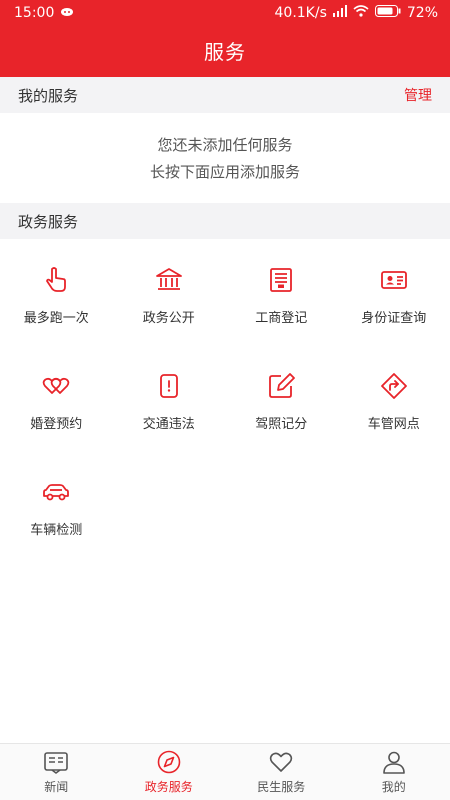 This screenshot has height=800, width=450. I want to click on tab-label: 政务服务, so click(168, 787).